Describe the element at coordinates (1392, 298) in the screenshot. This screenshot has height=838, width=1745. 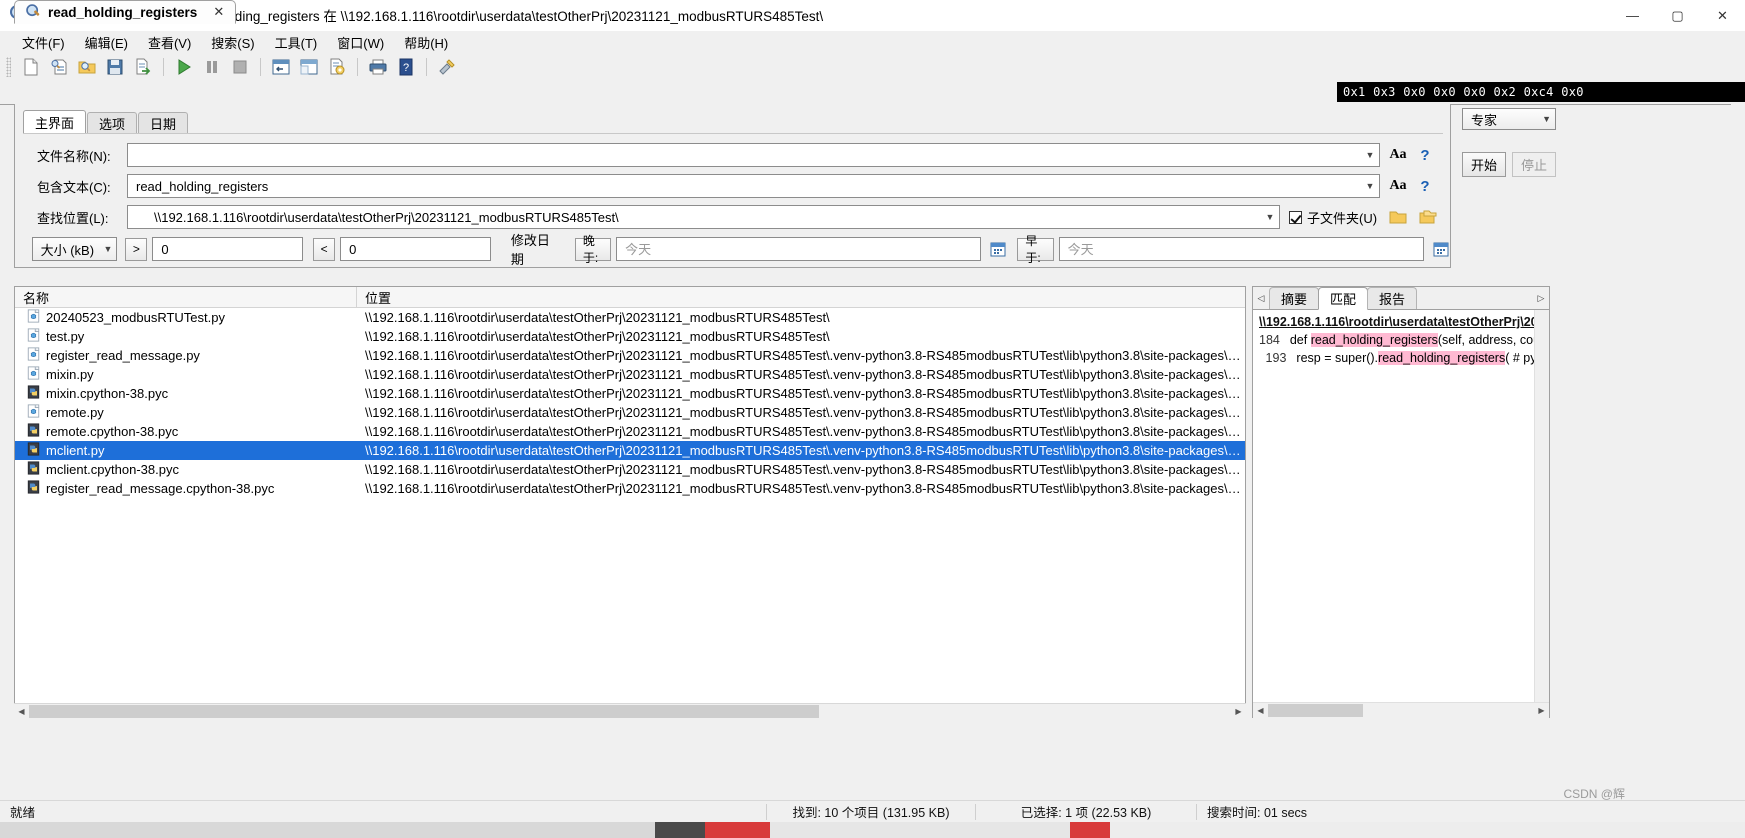
I see `tab-report: 报告` at that location.